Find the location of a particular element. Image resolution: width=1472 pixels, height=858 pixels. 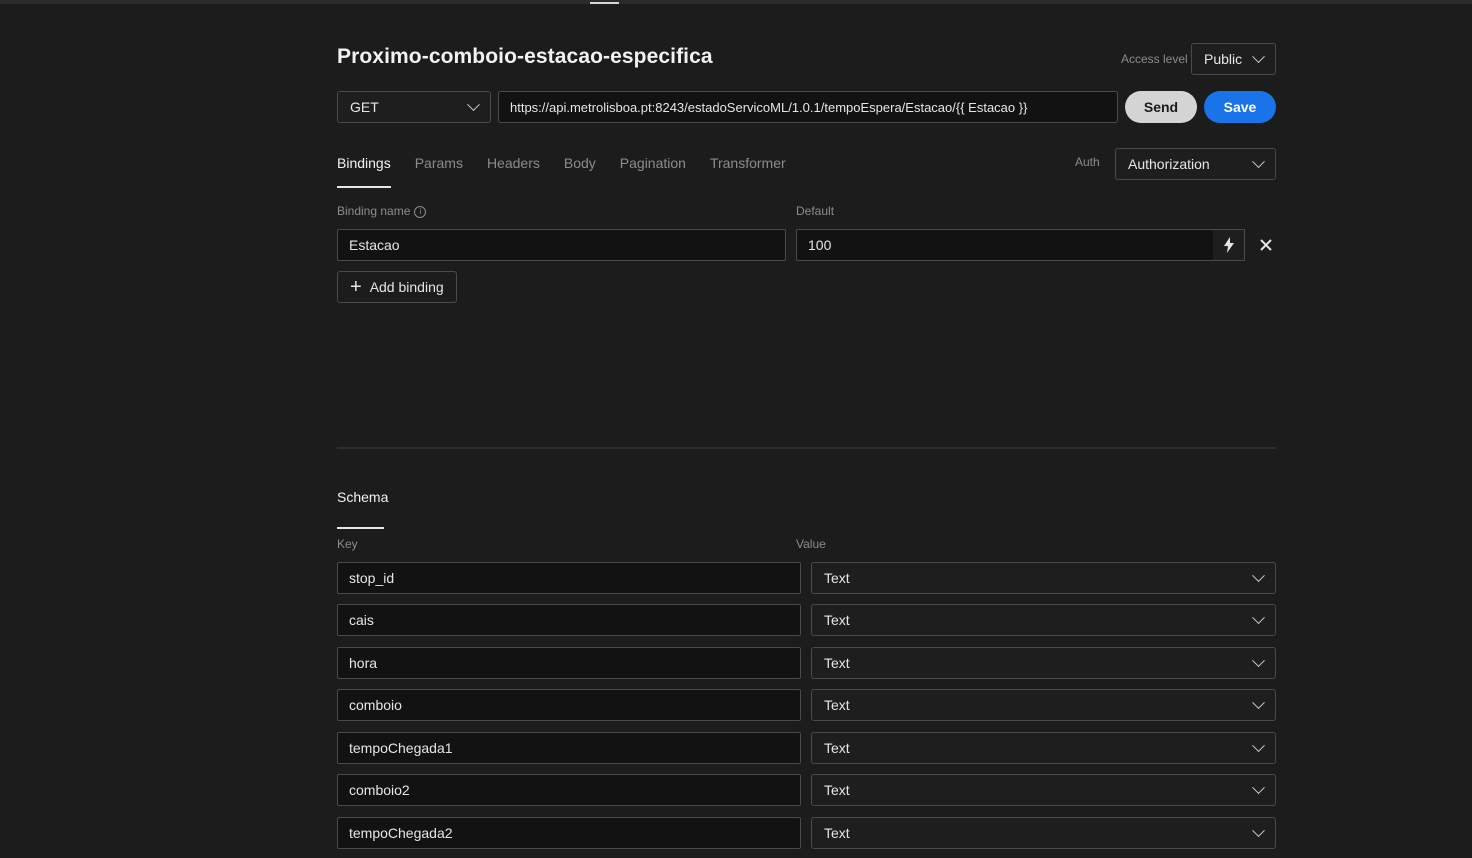

tab-params: Params is located at coordinates (439, 171).